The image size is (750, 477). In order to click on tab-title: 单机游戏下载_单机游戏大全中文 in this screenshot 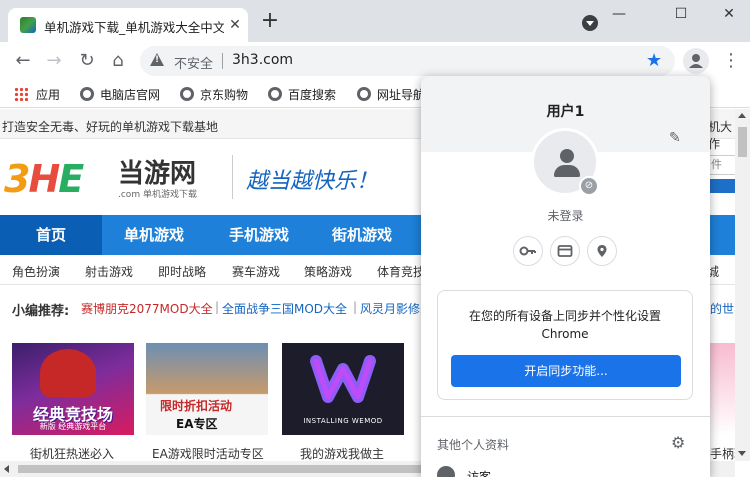, I will do `click(134, 27)`.